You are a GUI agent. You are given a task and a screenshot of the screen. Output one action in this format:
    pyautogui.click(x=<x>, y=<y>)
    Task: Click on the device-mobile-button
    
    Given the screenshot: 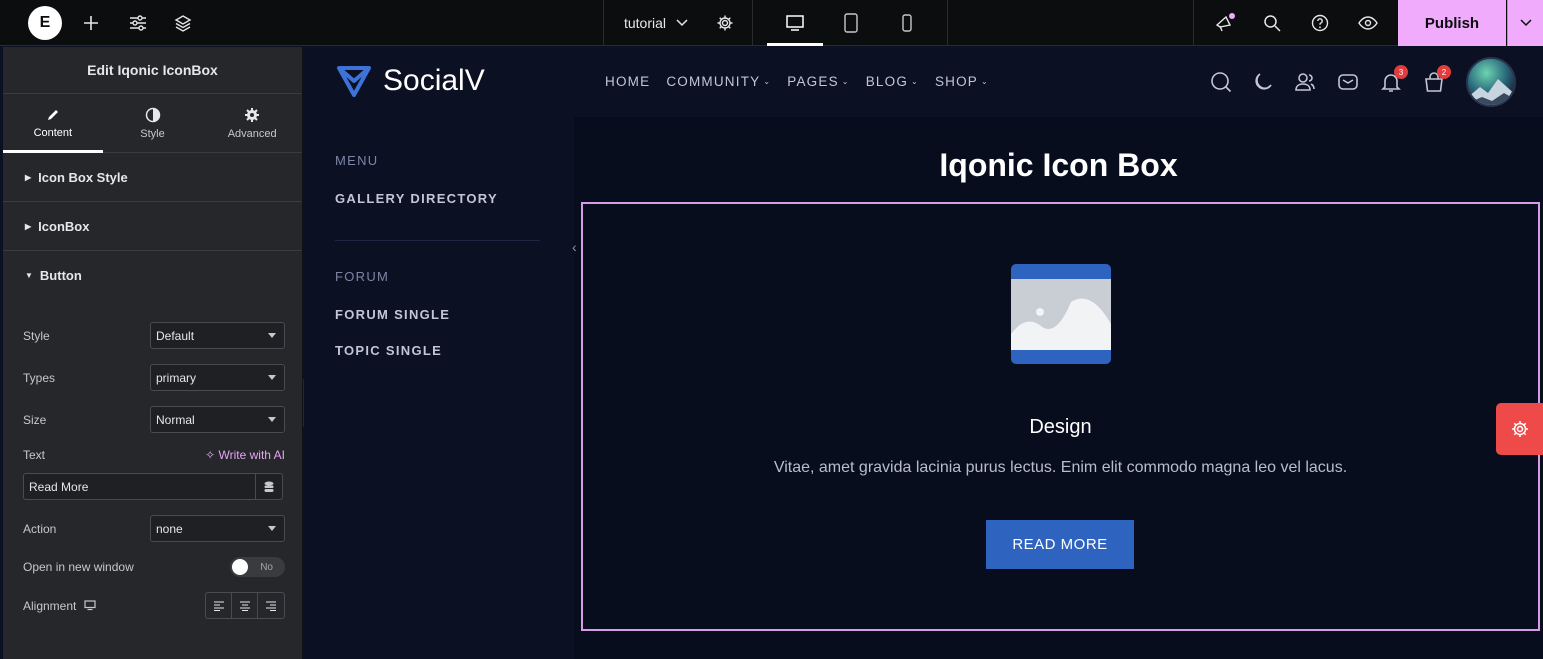 What is the action you would take?
    pyautogui.click(x=907, y=23)
    